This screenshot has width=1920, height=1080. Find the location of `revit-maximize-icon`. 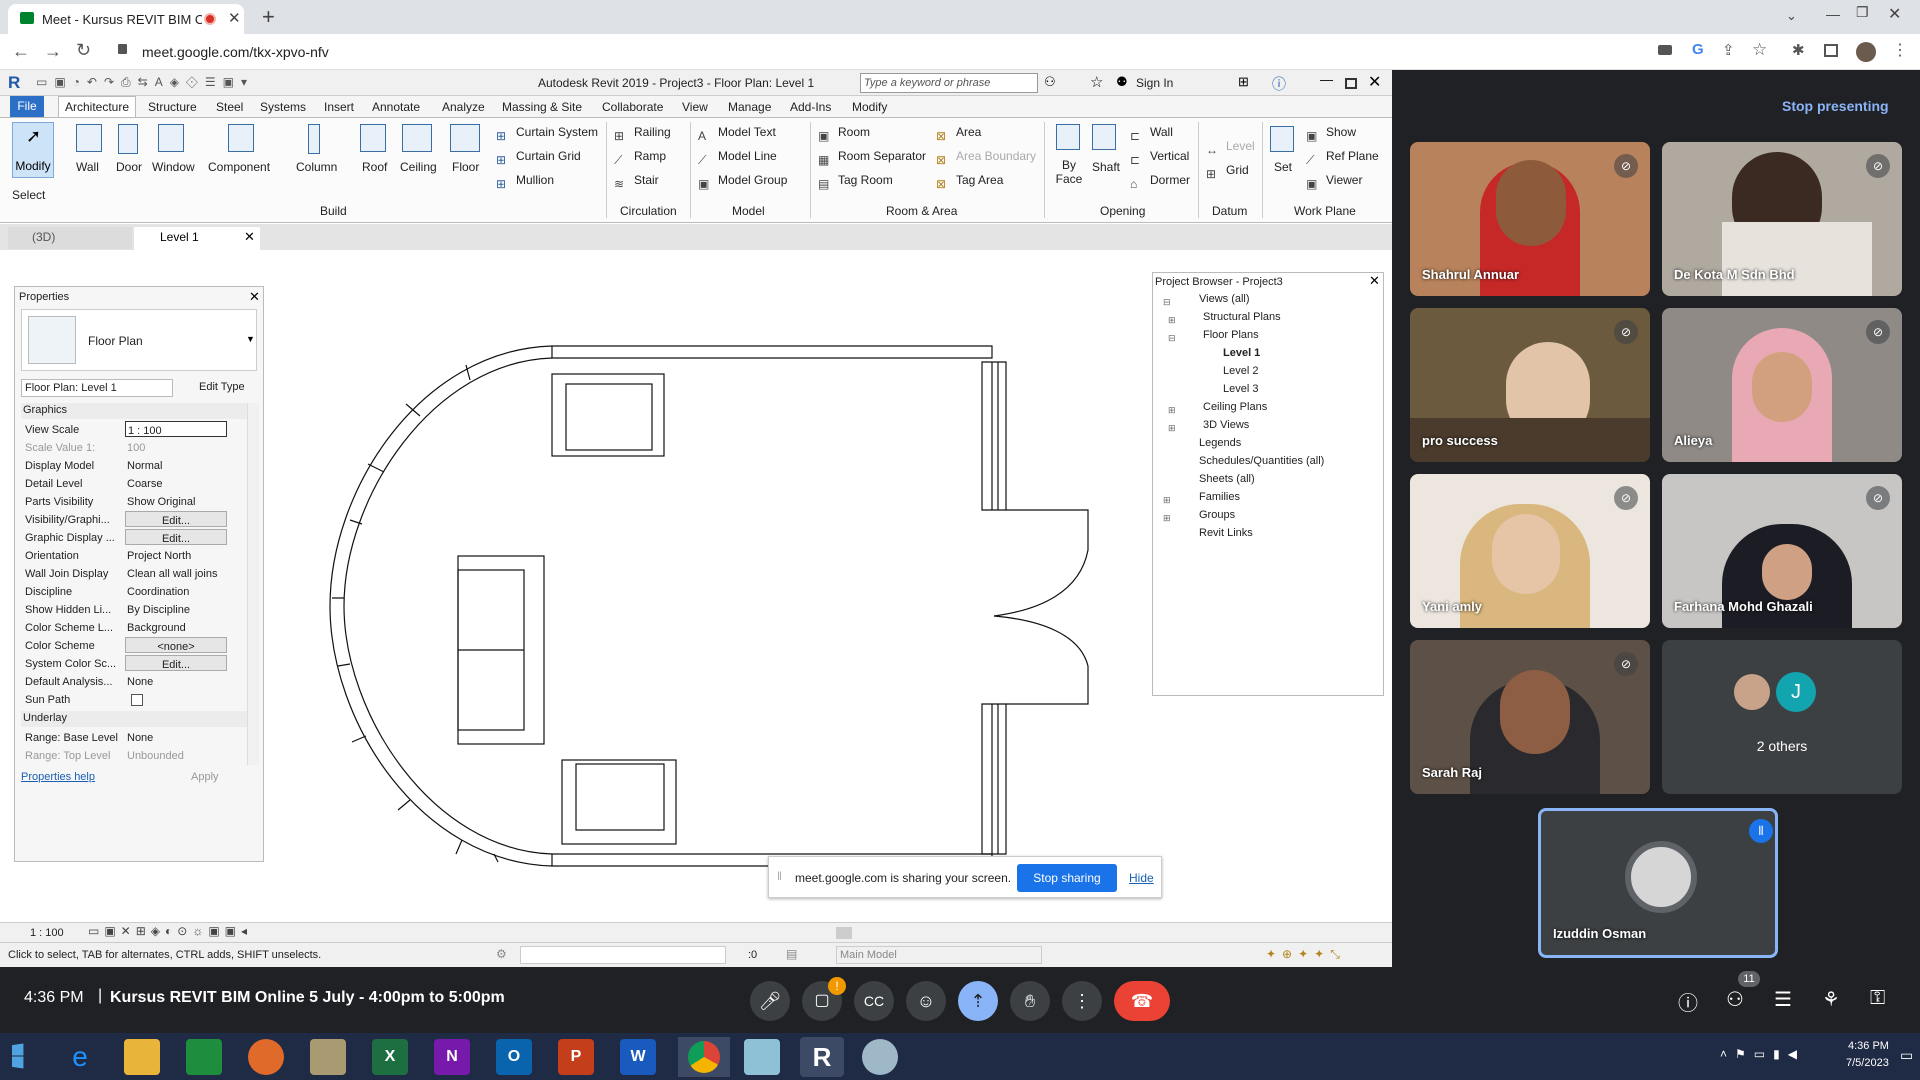

revit-maximize-icon is located at coordinates (1351, 83).